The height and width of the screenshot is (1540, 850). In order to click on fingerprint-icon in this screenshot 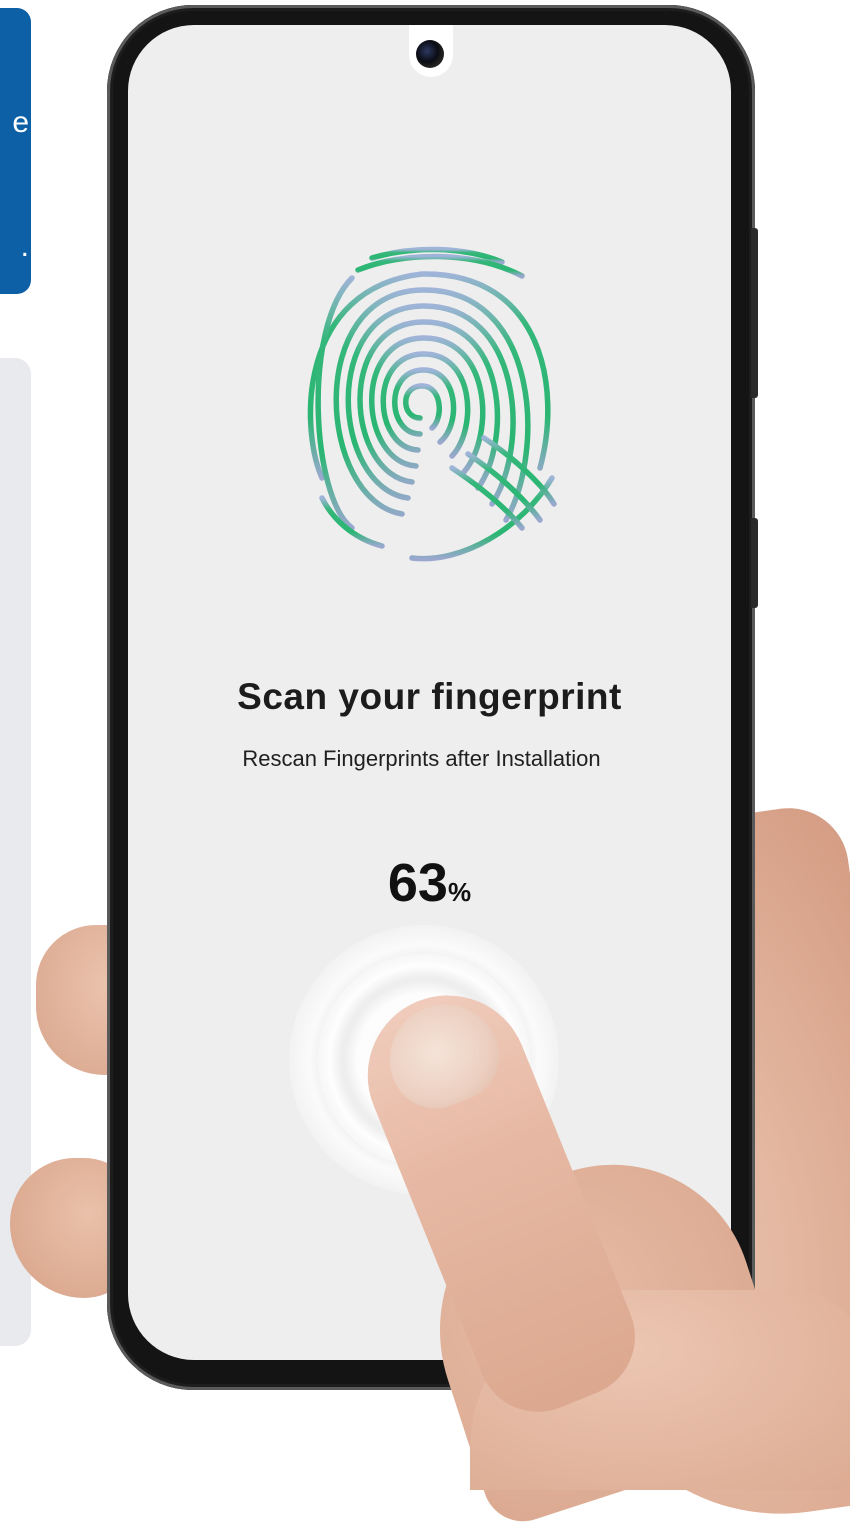, I will do `click(430, 403)`.